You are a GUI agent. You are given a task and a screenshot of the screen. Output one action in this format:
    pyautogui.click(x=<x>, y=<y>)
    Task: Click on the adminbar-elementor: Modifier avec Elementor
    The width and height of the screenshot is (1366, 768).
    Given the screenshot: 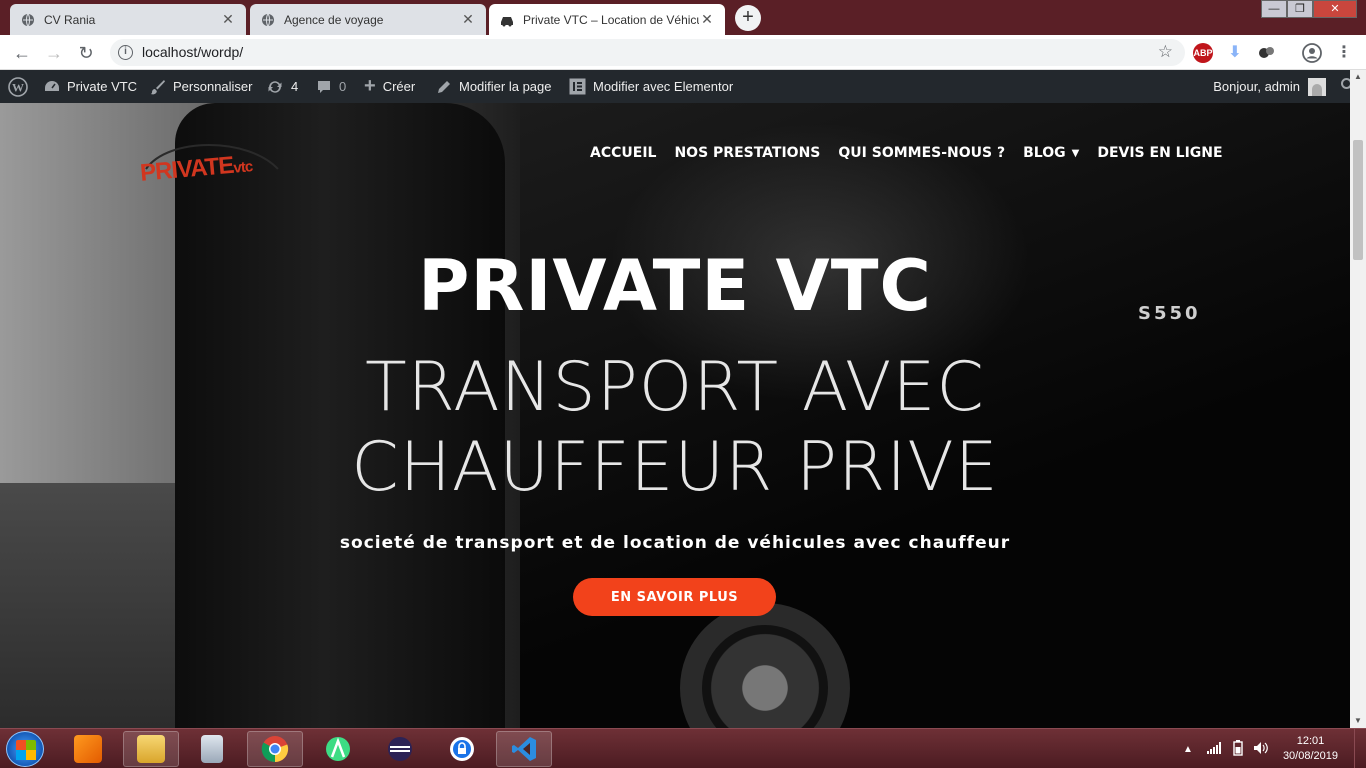 What is the action you would take?
    pyautogui.click(x=651, y=86)
    